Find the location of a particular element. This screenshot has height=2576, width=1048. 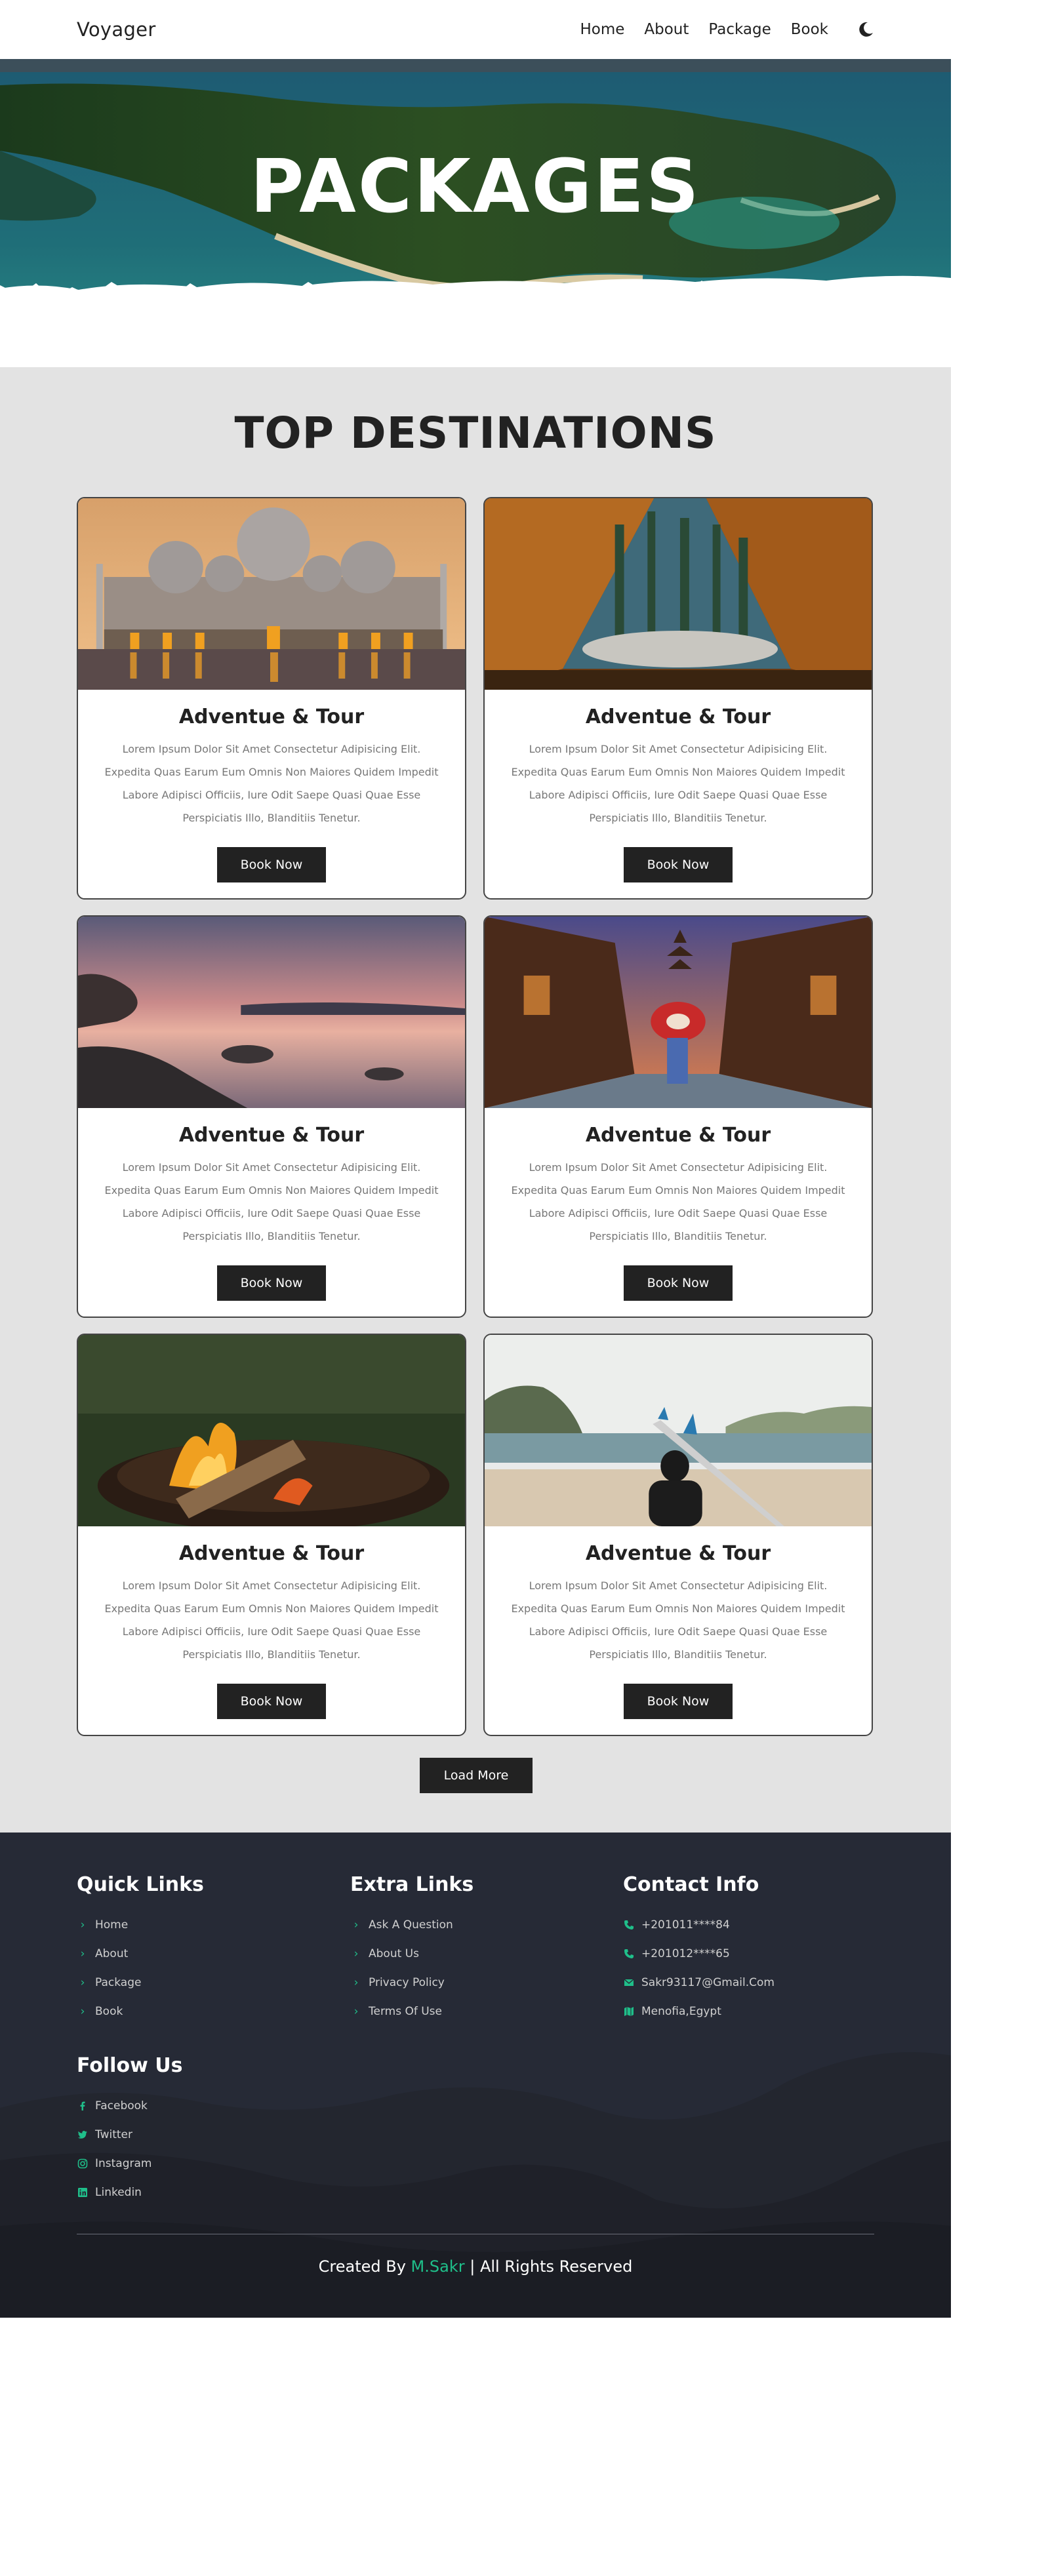

site-logo: Voyager is located at coordinates (116, 29).